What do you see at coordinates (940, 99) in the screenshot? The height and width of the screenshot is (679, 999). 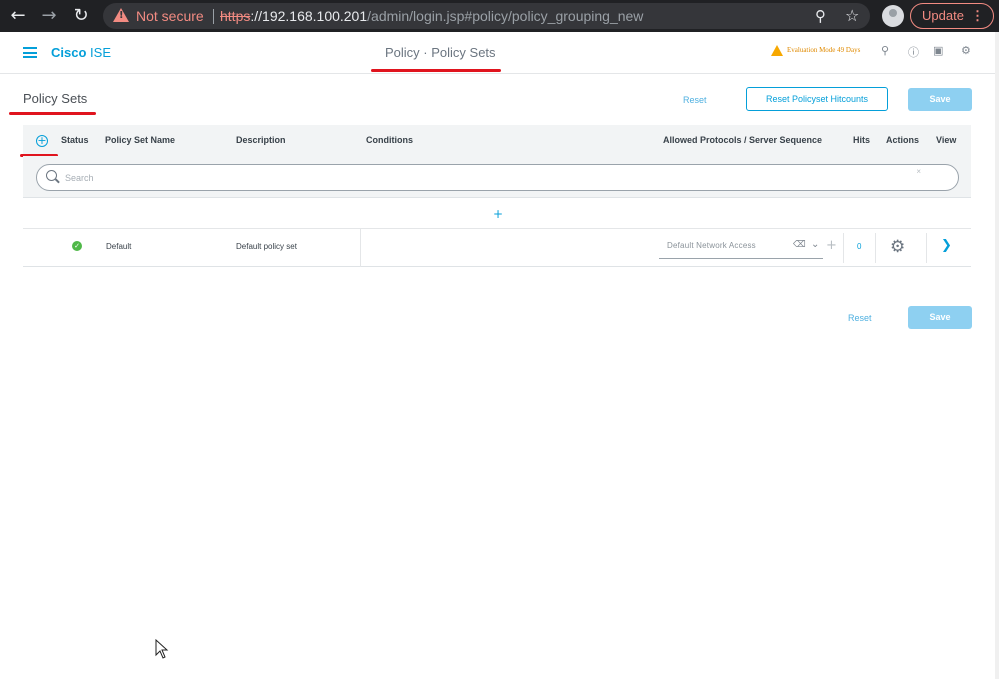 I see `save-button: Save` at bounding box center [940, 99].